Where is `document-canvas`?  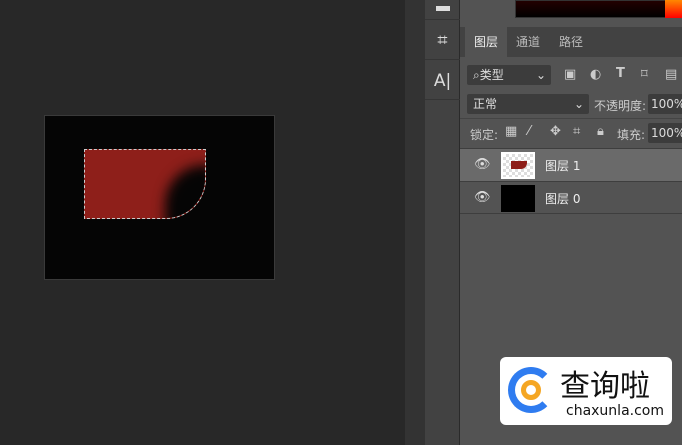
document-canvas is located at coordinates (159, 197).